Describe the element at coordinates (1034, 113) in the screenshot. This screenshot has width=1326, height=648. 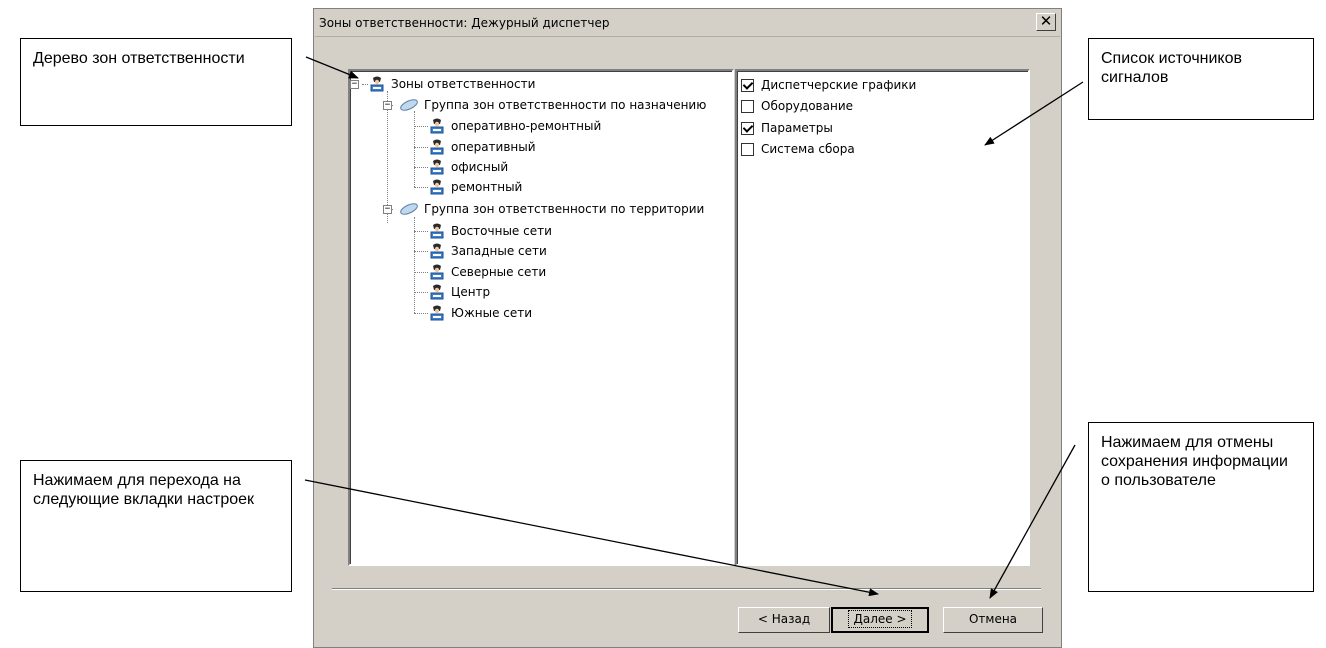
I see `arrow-sources` at that location.